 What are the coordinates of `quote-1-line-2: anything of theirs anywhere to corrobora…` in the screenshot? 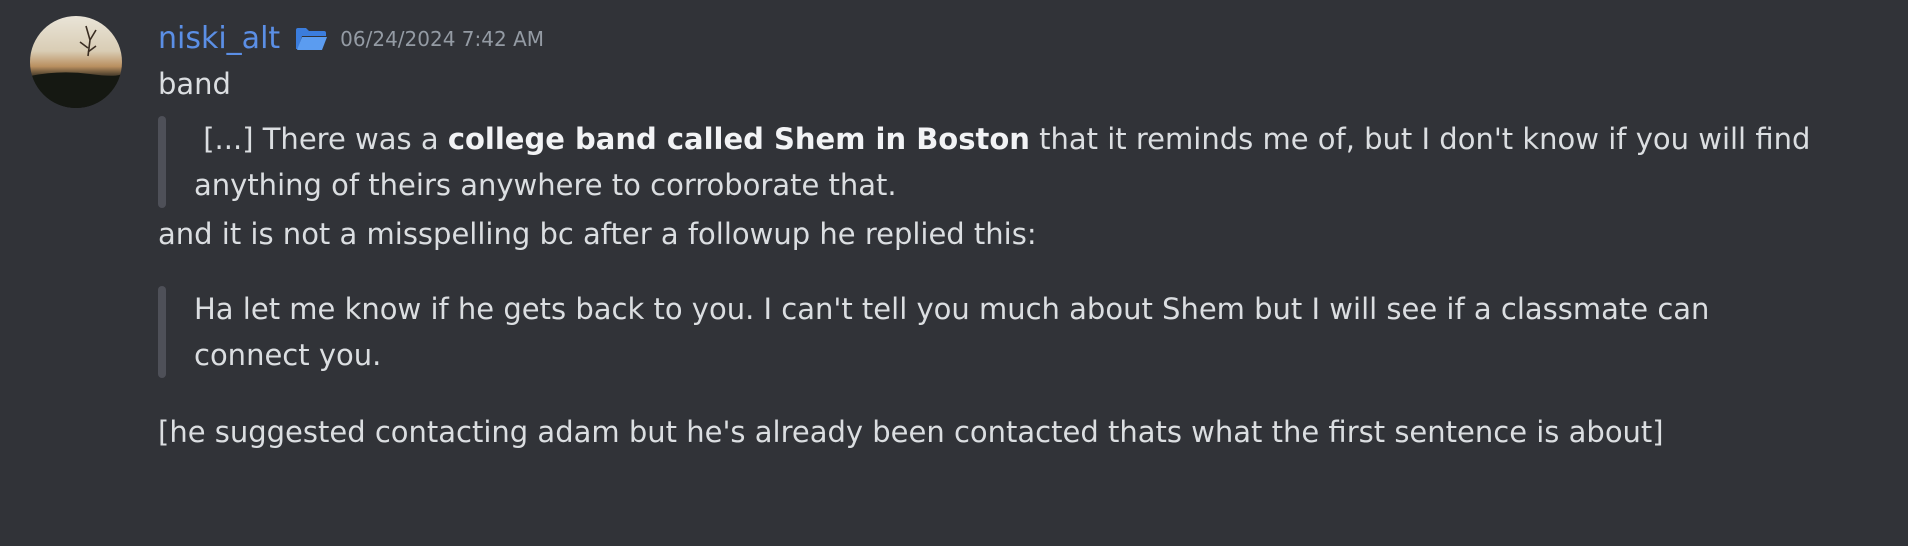 It's located at (545, 185).